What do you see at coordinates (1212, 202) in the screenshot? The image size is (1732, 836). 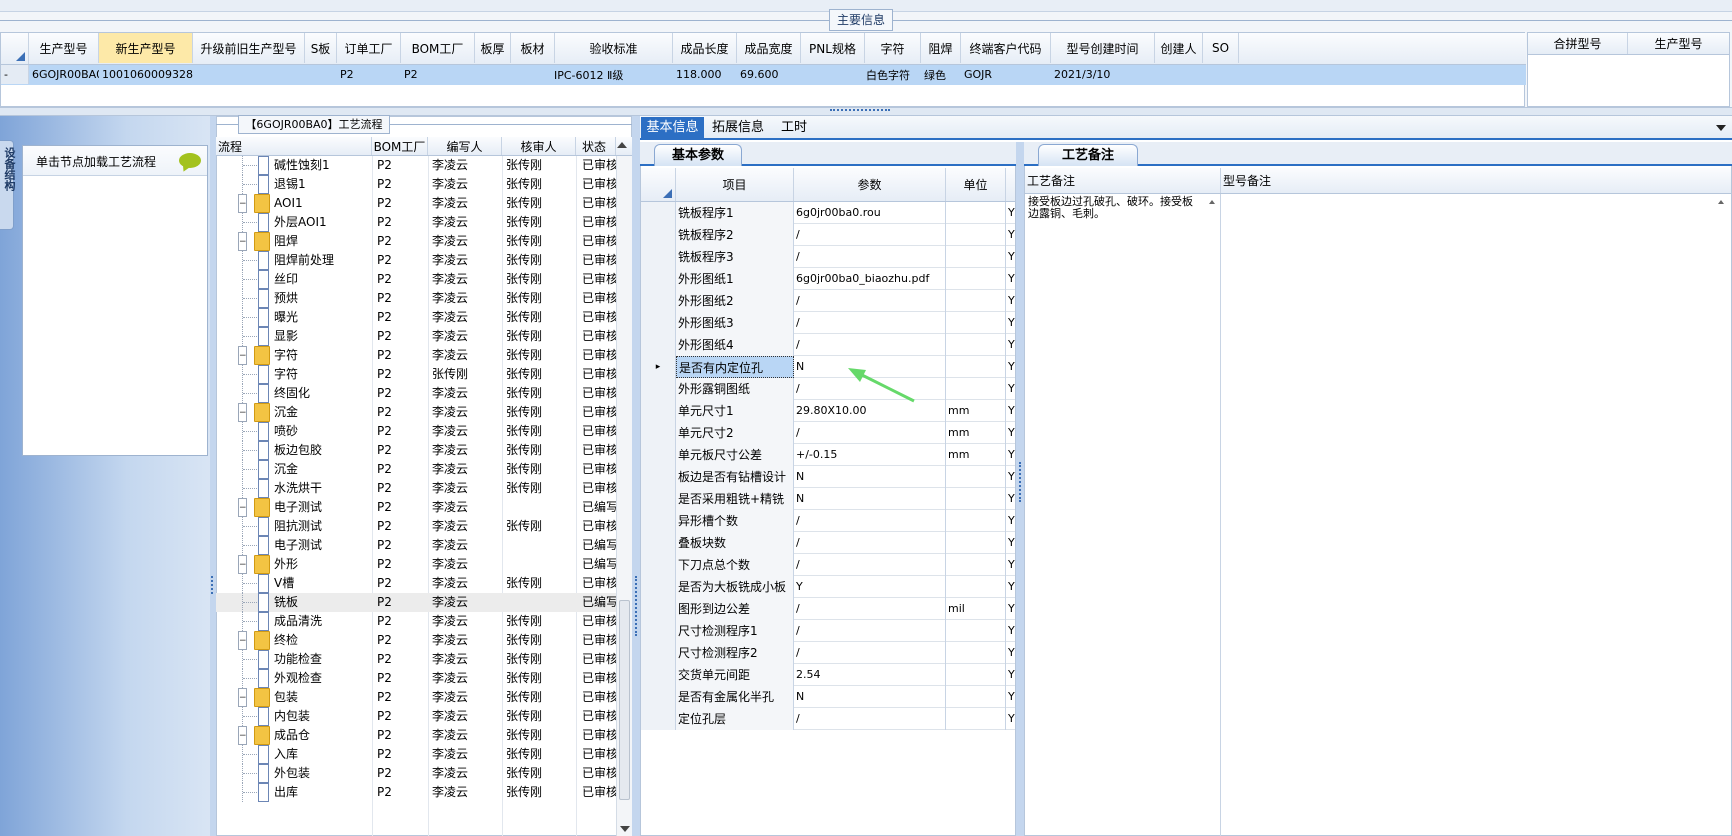 I see `note-scroll-up-icon` at bounding box center [1212, 202].